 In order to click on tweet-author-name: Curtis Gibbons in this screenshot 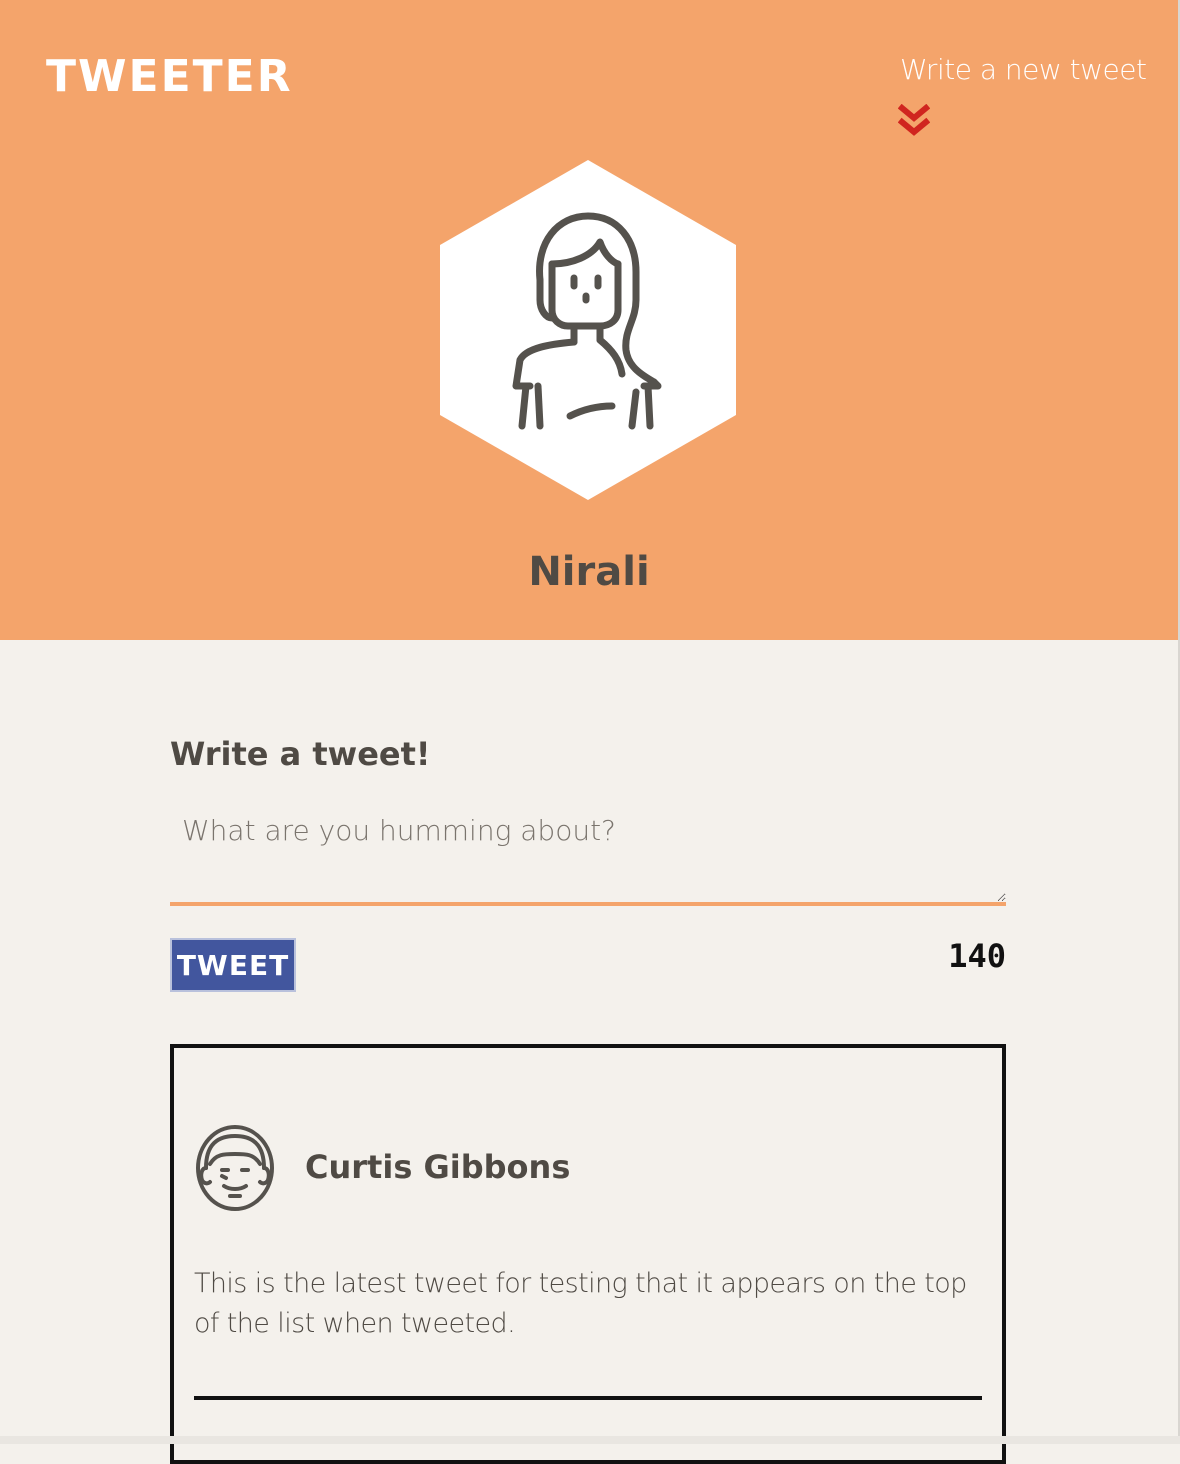, I will do `click(438, 1167)`.